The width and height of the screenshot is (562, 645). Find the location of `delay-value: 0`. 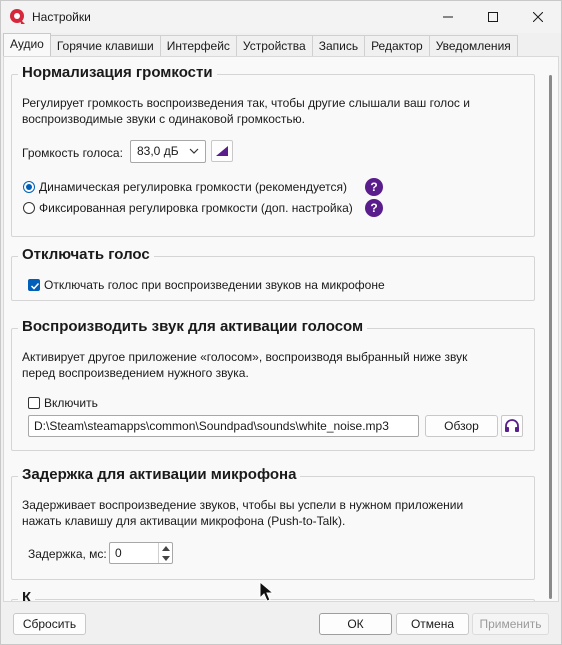

delay-value: 0 is located at coordinates (118, 553).